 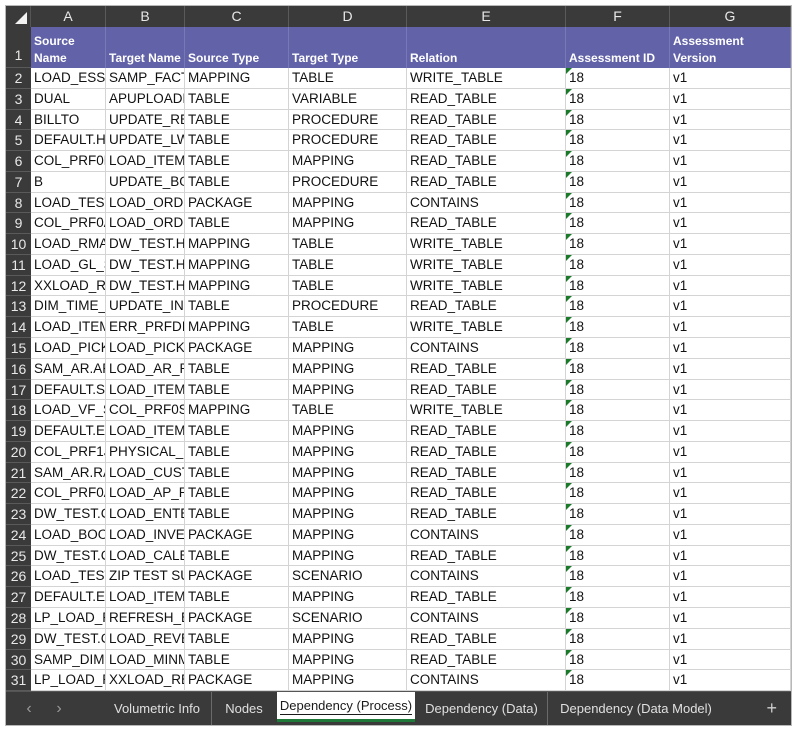 I want to click on row-header: 1, so click(x=18, y=47).